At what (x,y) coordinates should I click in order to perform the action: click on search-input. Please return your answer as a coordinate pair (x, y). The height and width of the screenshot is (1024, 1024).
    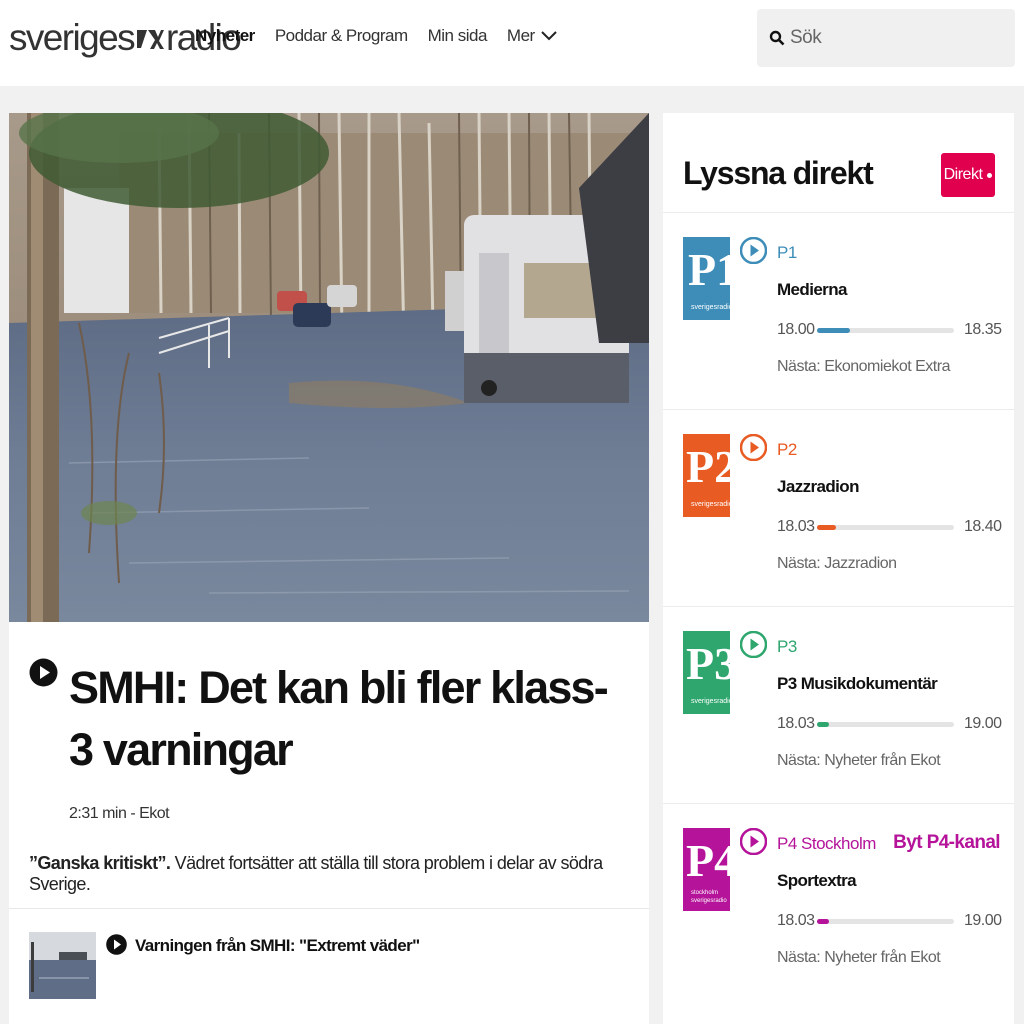
    Looking at the image, I should click on (890, 38).